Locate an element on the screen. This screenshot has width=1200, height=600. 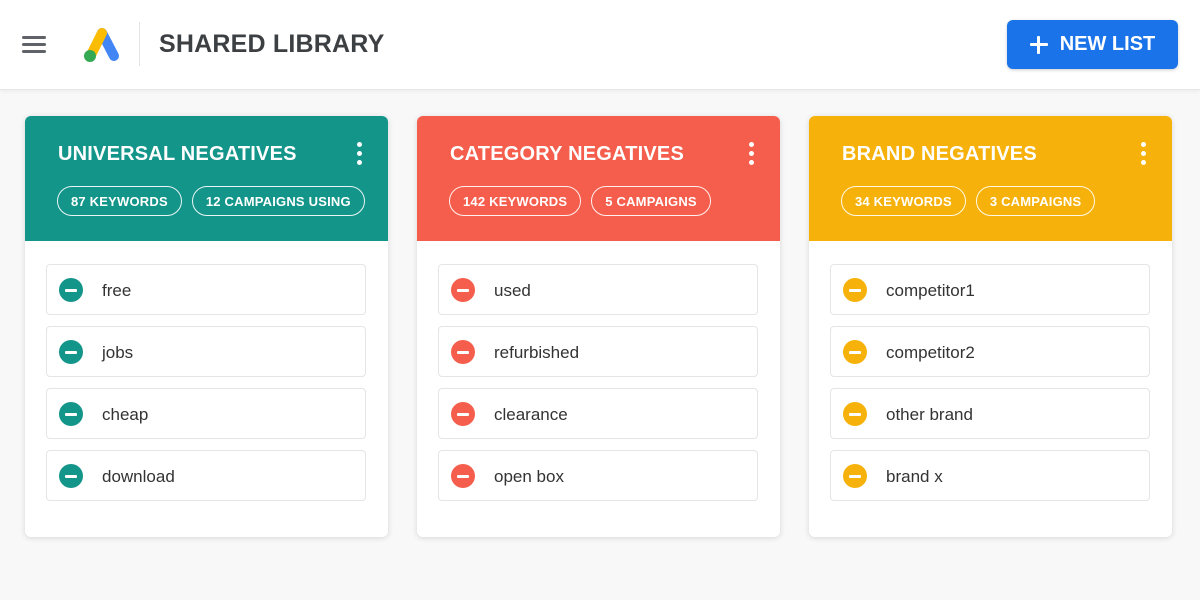
keyword-text: brand x is located at coordinates (914, 476).